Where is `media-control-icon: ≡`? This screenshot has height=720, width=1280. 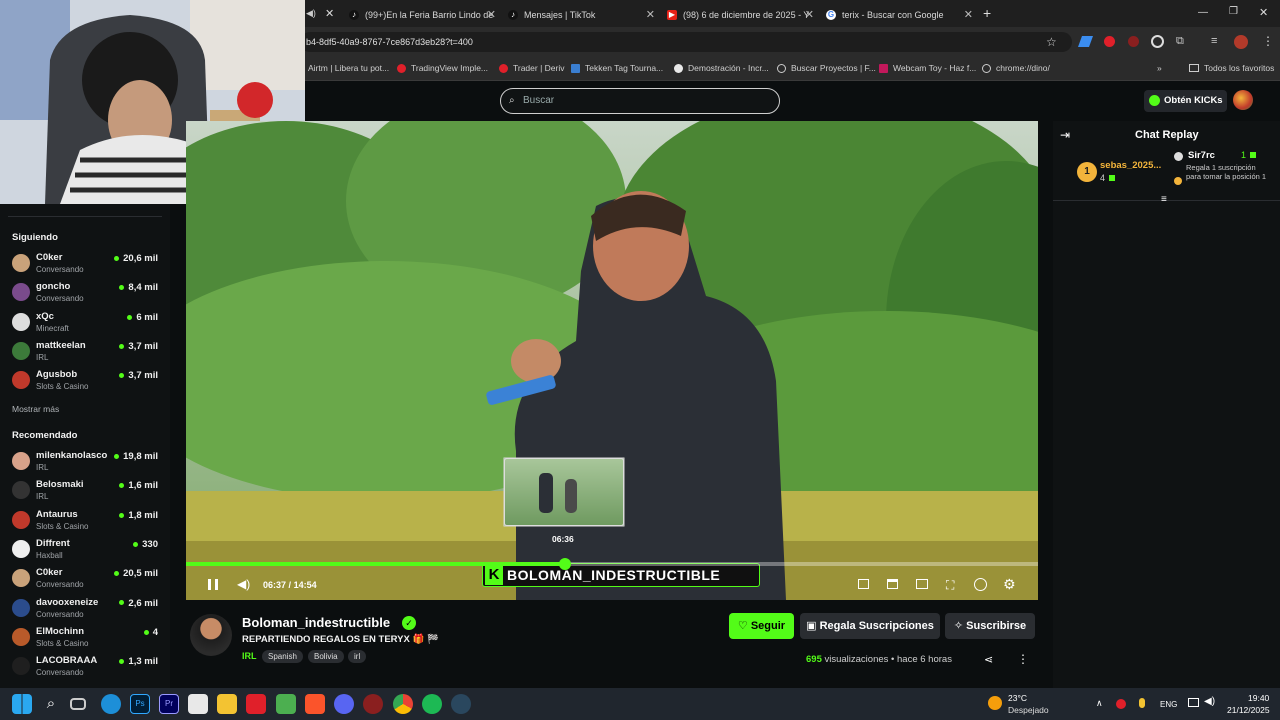
media-control-icon: ≡ is located at coordinates (1214, 41).